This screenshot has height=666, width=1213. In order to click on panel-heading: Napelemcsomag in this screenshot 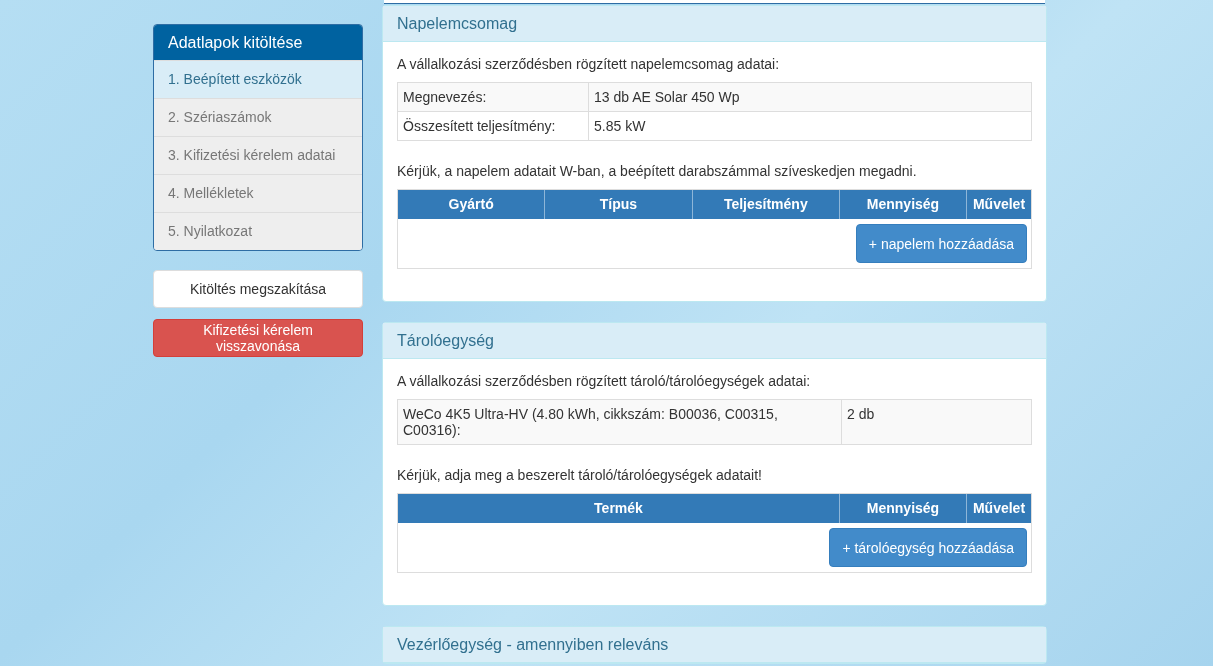, I will do `click(714, 24)`.